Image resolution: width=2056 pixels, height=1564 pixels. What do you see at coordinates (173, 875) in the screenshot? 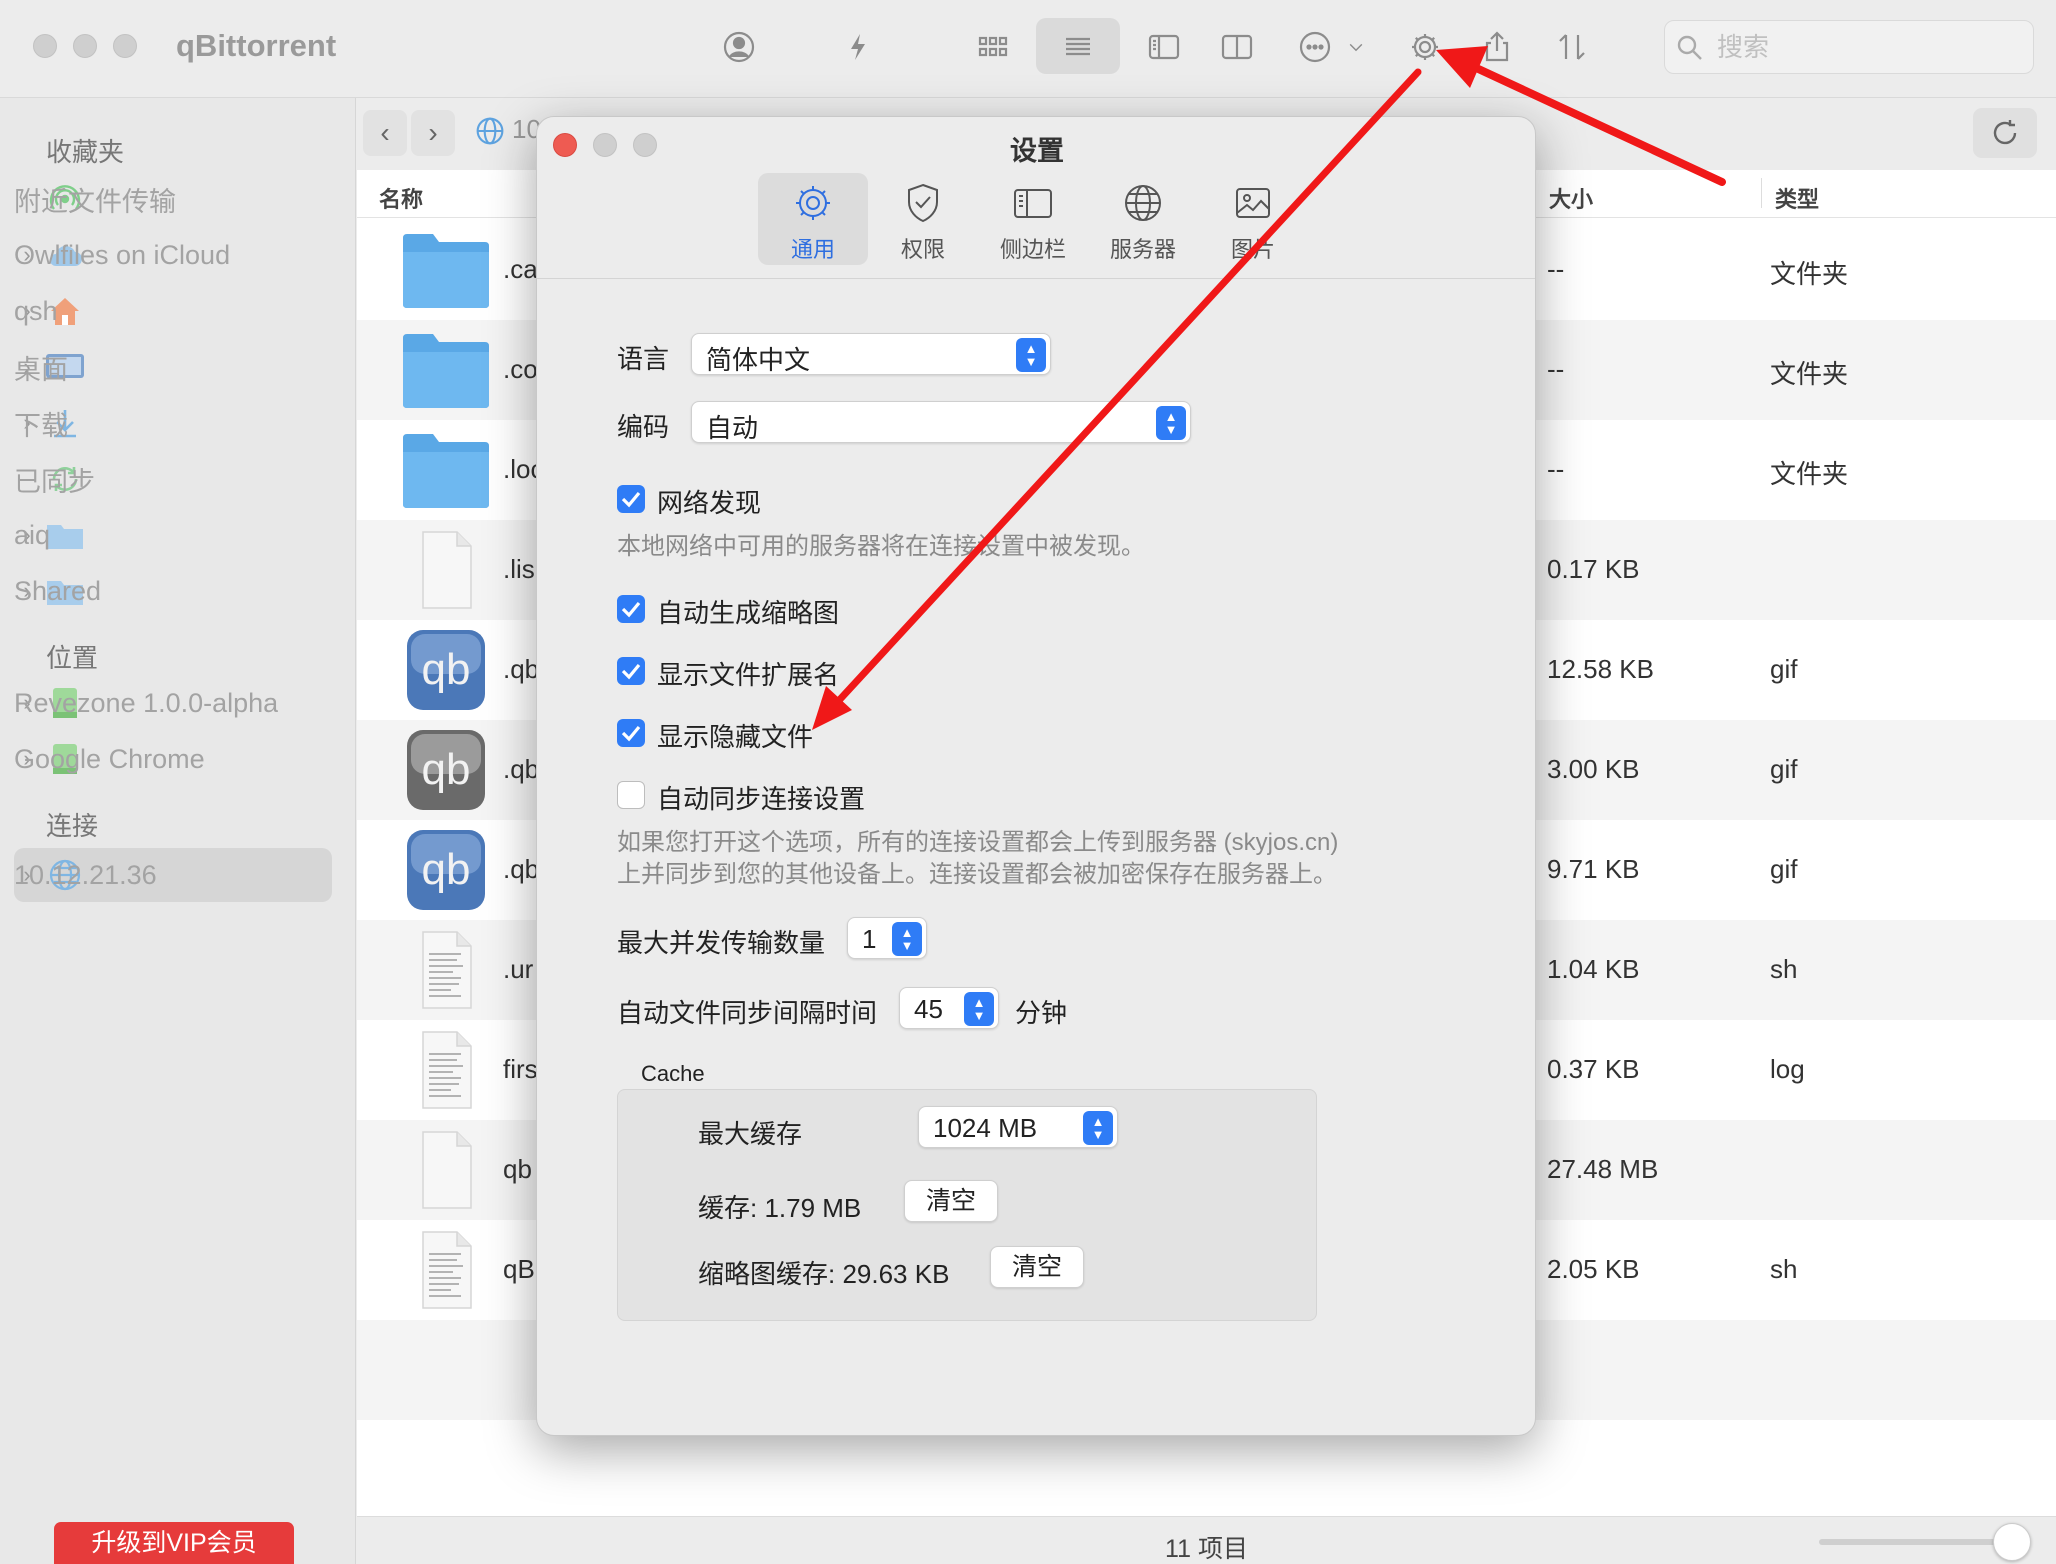
I see `sidebar-item-server-connection: › 10.12.21.36` at bounding box center [173, 875].